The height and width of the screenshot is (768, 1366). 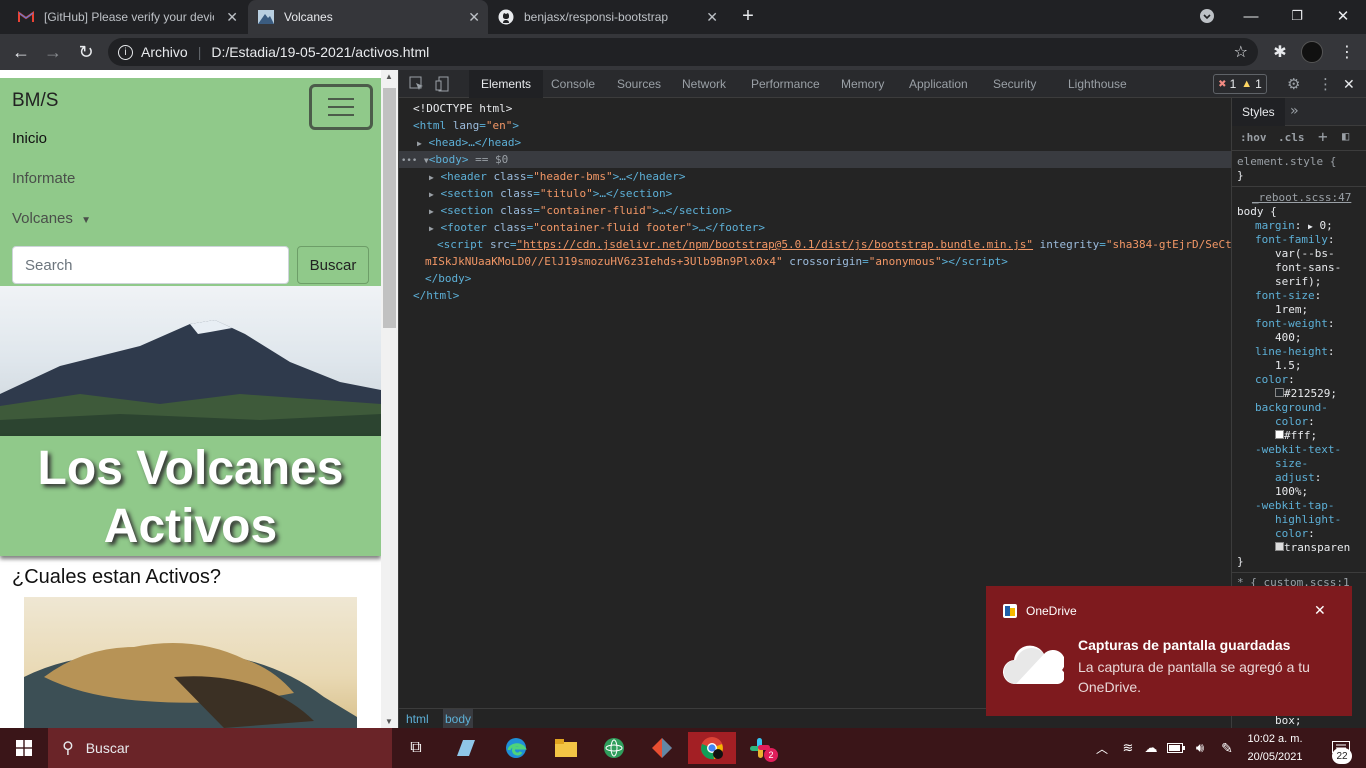 I want to click on search-icon: ⚲, so click(x=68, y=748).